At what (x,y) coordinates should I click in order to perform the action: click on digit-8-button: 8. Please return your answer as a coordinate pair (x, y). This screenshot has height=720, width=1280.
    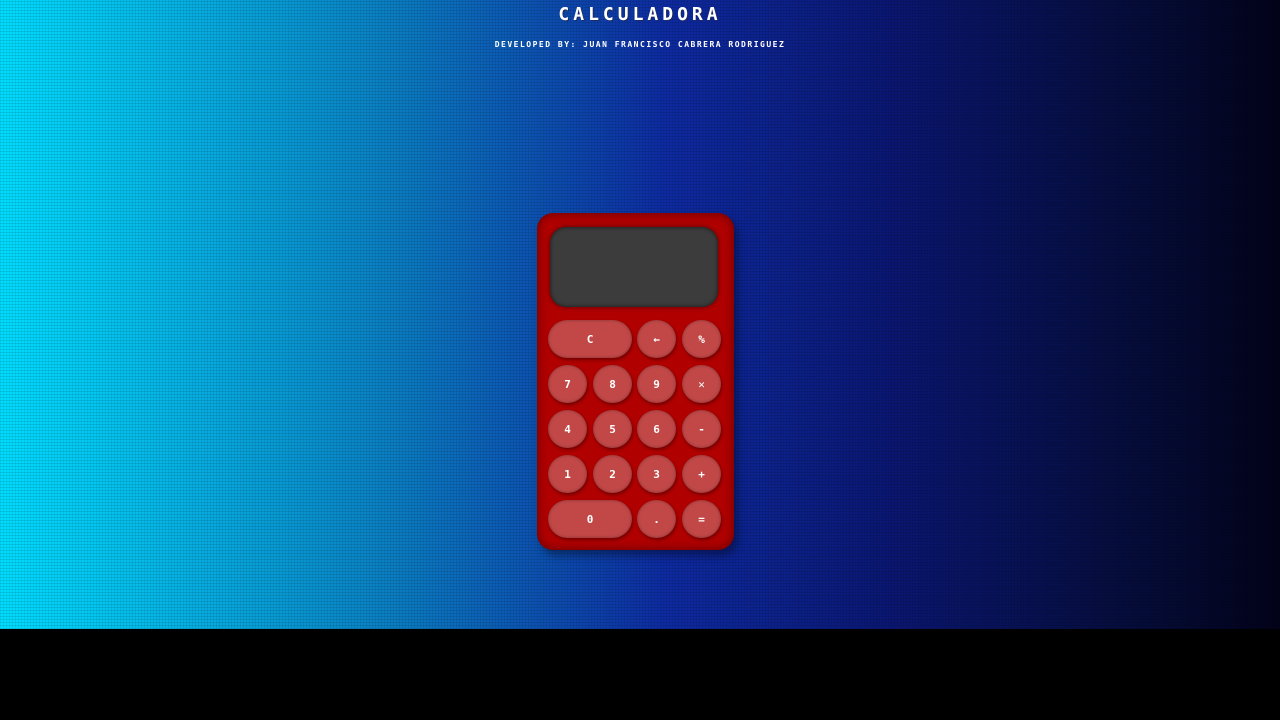
    Looking at the image, I should click on (612, 384).